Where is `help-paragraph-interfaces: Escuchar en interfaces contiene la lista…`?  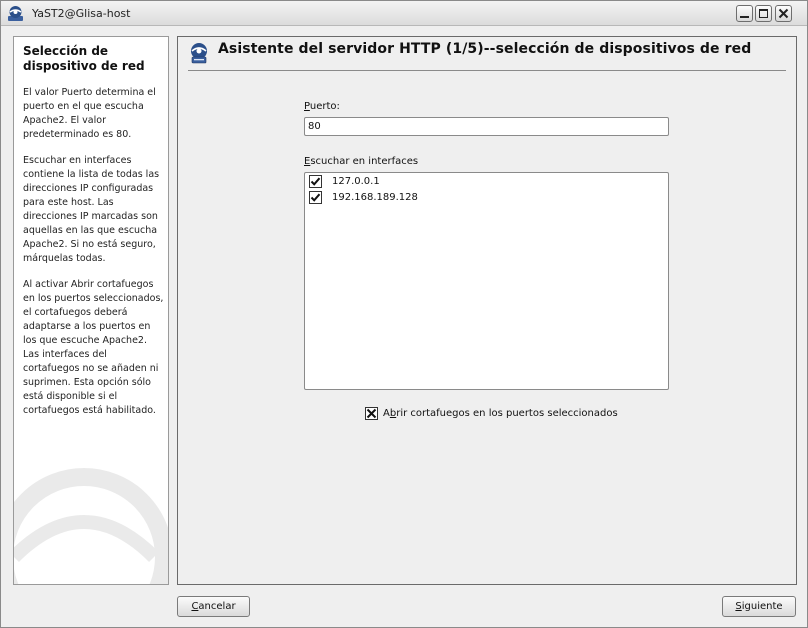 help-paragraph-interfaces: Escuchar en interfaces contiene la lista… is located at coordinates (91, 209).